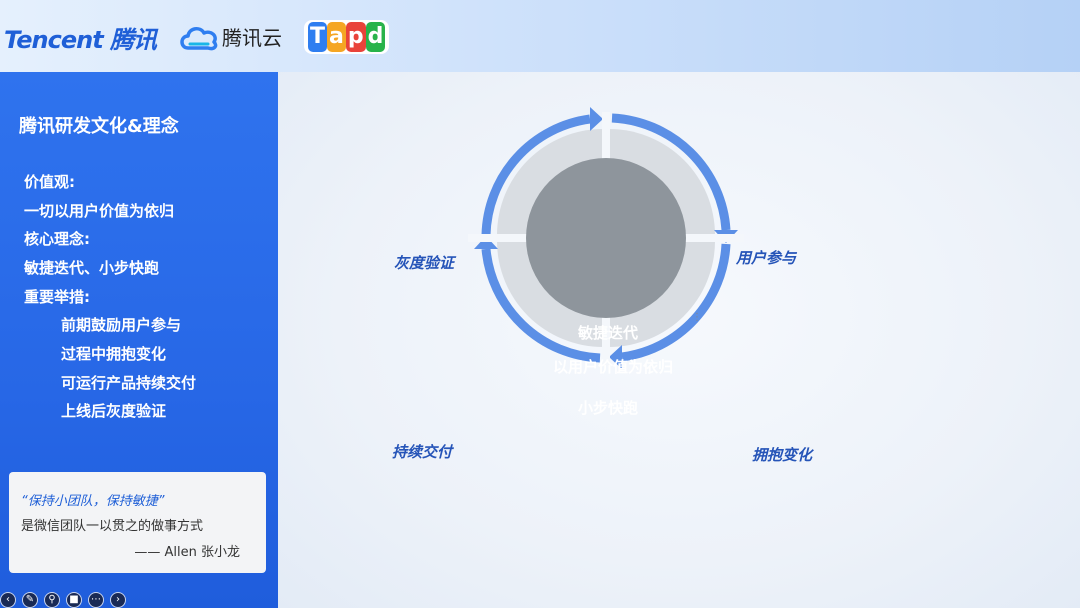 This screenshot has width=1080, height=608. I want to click on arrowhead-top-left, so click(596, 119).